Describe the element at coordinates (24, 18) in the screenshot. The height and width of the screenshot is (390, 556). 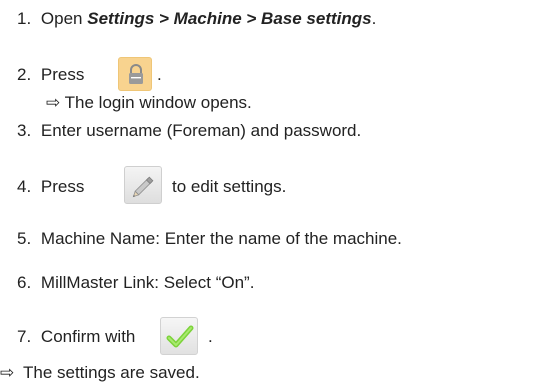
I see `step-number: 1.` at that location.